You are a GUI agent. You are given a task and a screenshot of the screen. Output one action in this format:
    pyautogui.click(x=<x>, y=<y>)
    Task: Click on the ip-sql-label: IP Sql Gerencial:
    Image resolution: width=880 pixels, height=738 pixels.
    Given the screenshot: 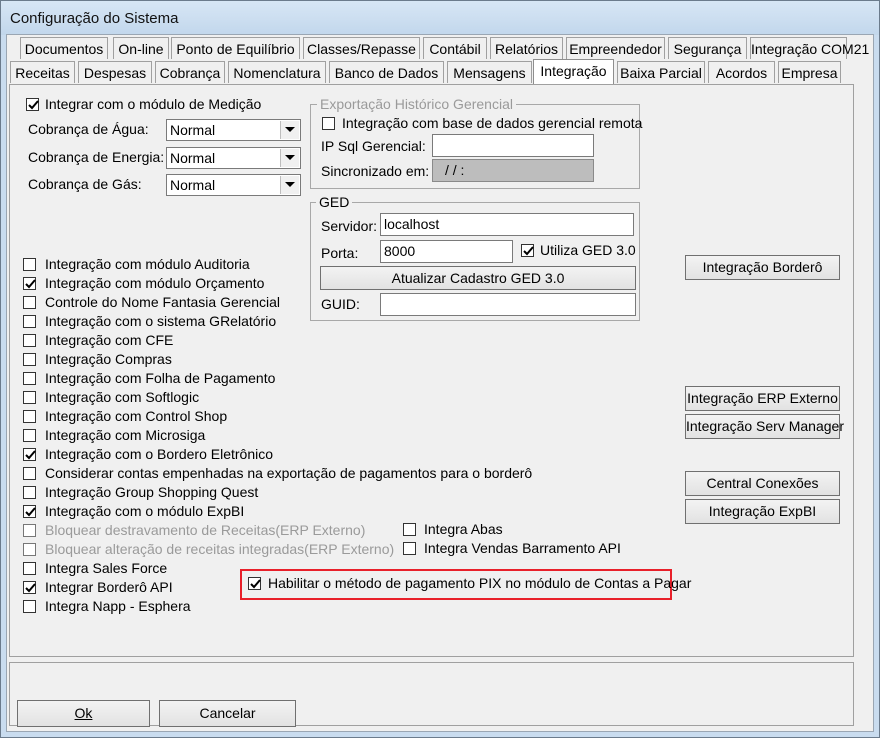 What is the action you would take?
    pyautogui.click(x=373, y=146)
    